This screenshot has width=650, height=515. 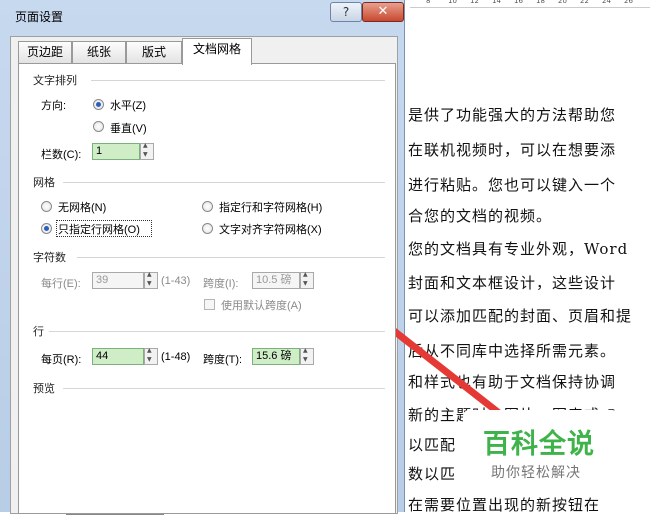 I want to click on direction-label: 方向:, so click(x=54, y=106).